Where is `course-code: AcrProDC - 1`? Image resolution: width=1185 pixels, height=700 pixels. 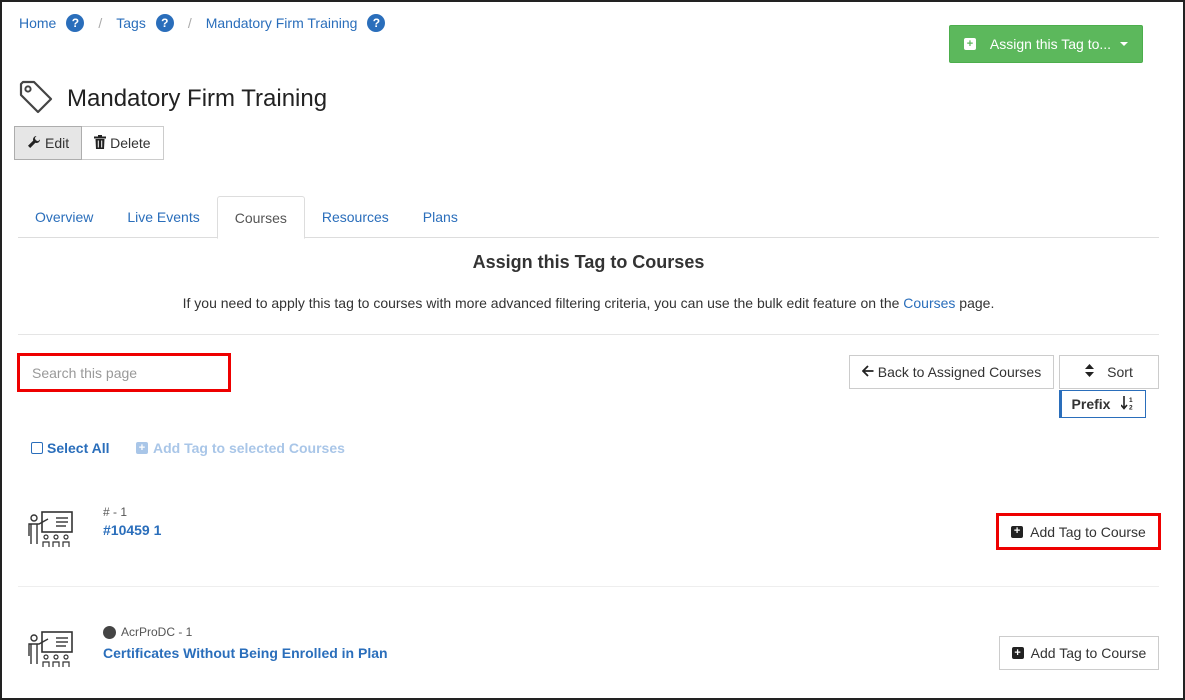 course-code: AcrProDC - 1 is located at coordinates (147, 632).